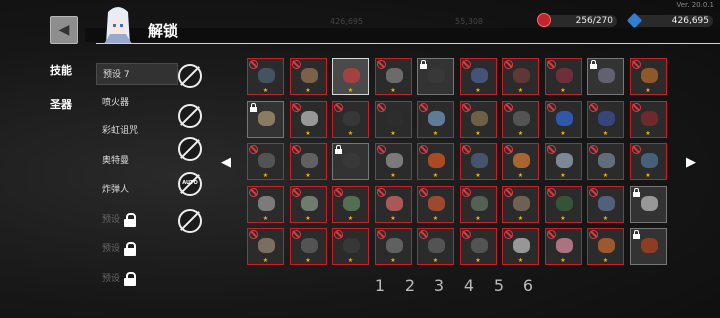  What do you see at coordinates (137, 74) in the screenshot?
I see `preset-item: 预设 7` at bounding box center [137, 74].